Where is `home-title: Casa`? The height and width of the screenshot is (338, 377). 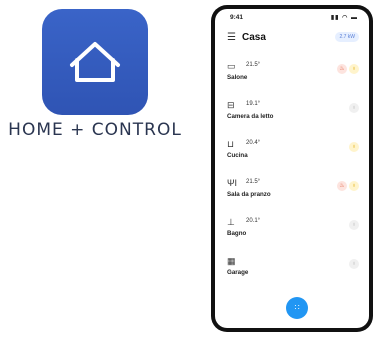
home-title: Casa is located at coordinates (254, 37).